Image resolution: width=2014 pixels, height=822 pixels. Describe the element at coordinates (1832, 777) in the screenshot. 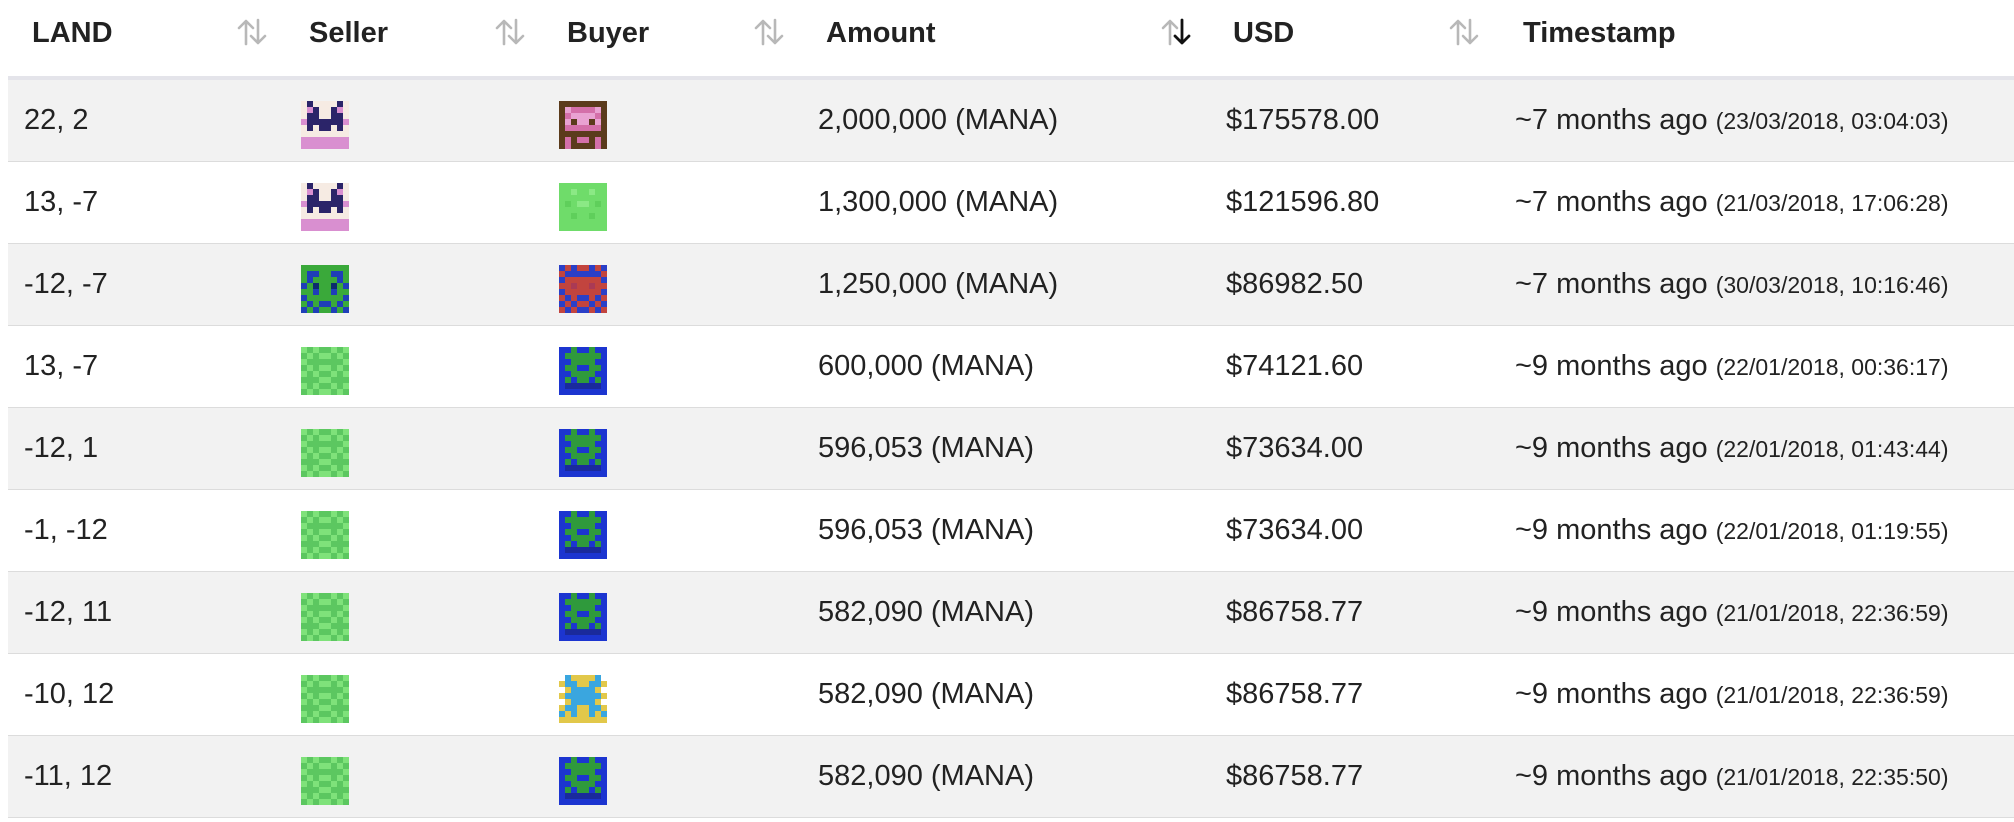

I see `absolute-datetime: (21/01/2018, 22:35:50)` at that location.